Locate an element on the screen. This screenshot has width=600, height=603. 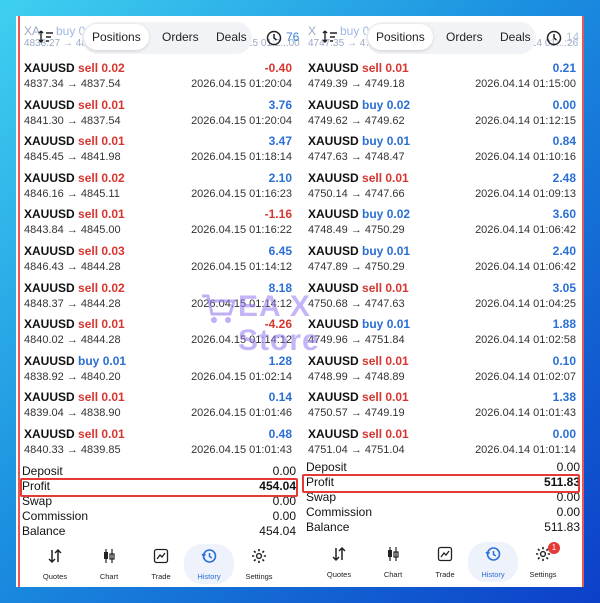
nav-label: History is located at coordinates (209, 576).